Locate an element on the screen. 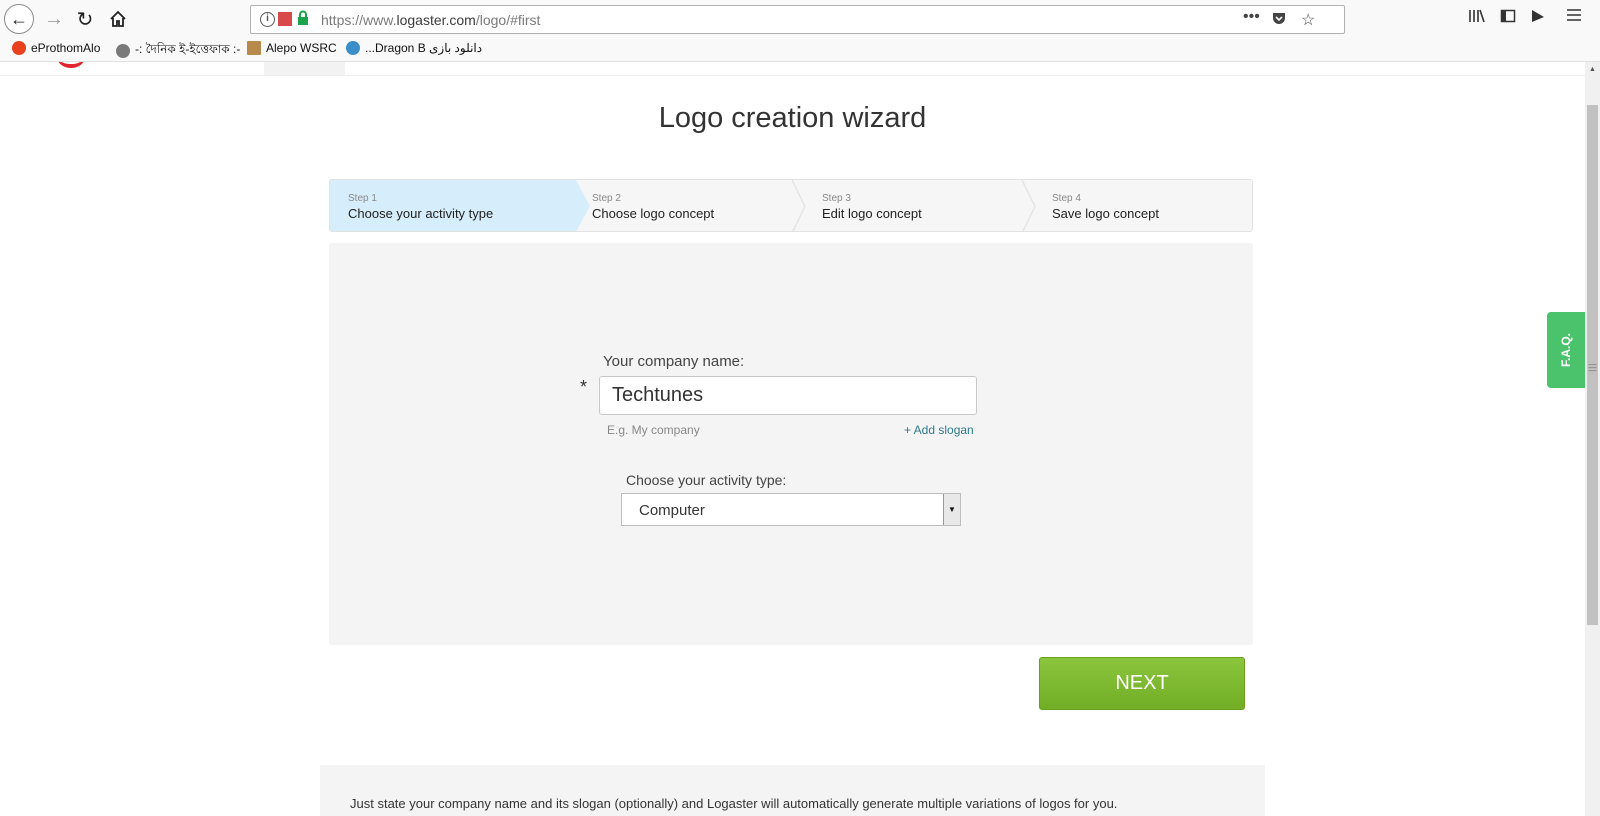 The width and height of the screenshot is (1600, 816). header-divider is located at coordinates (792, 75).